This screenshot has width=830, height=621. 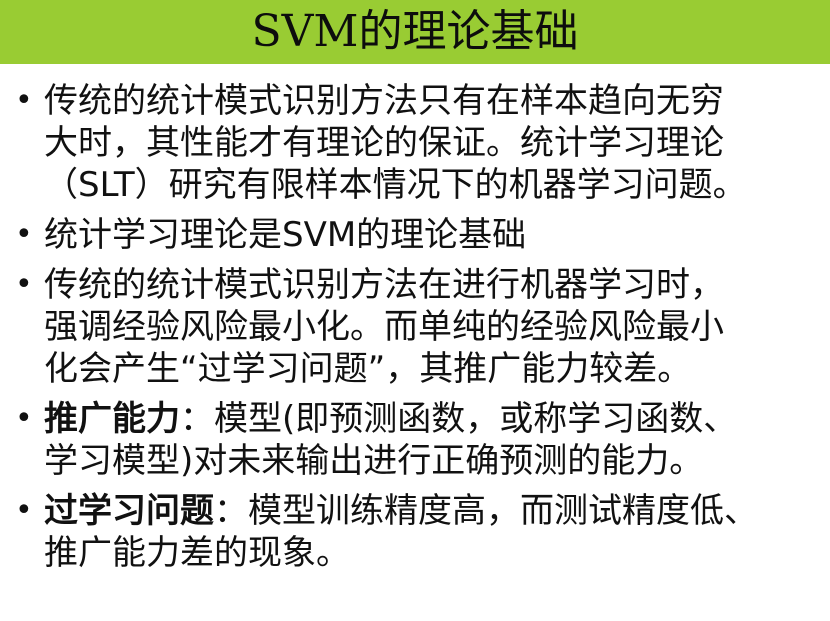 I want to click on bullet-first-line: 过学习问题：模型训练精度高，而测试精度低、, so click(x=430, y=511).